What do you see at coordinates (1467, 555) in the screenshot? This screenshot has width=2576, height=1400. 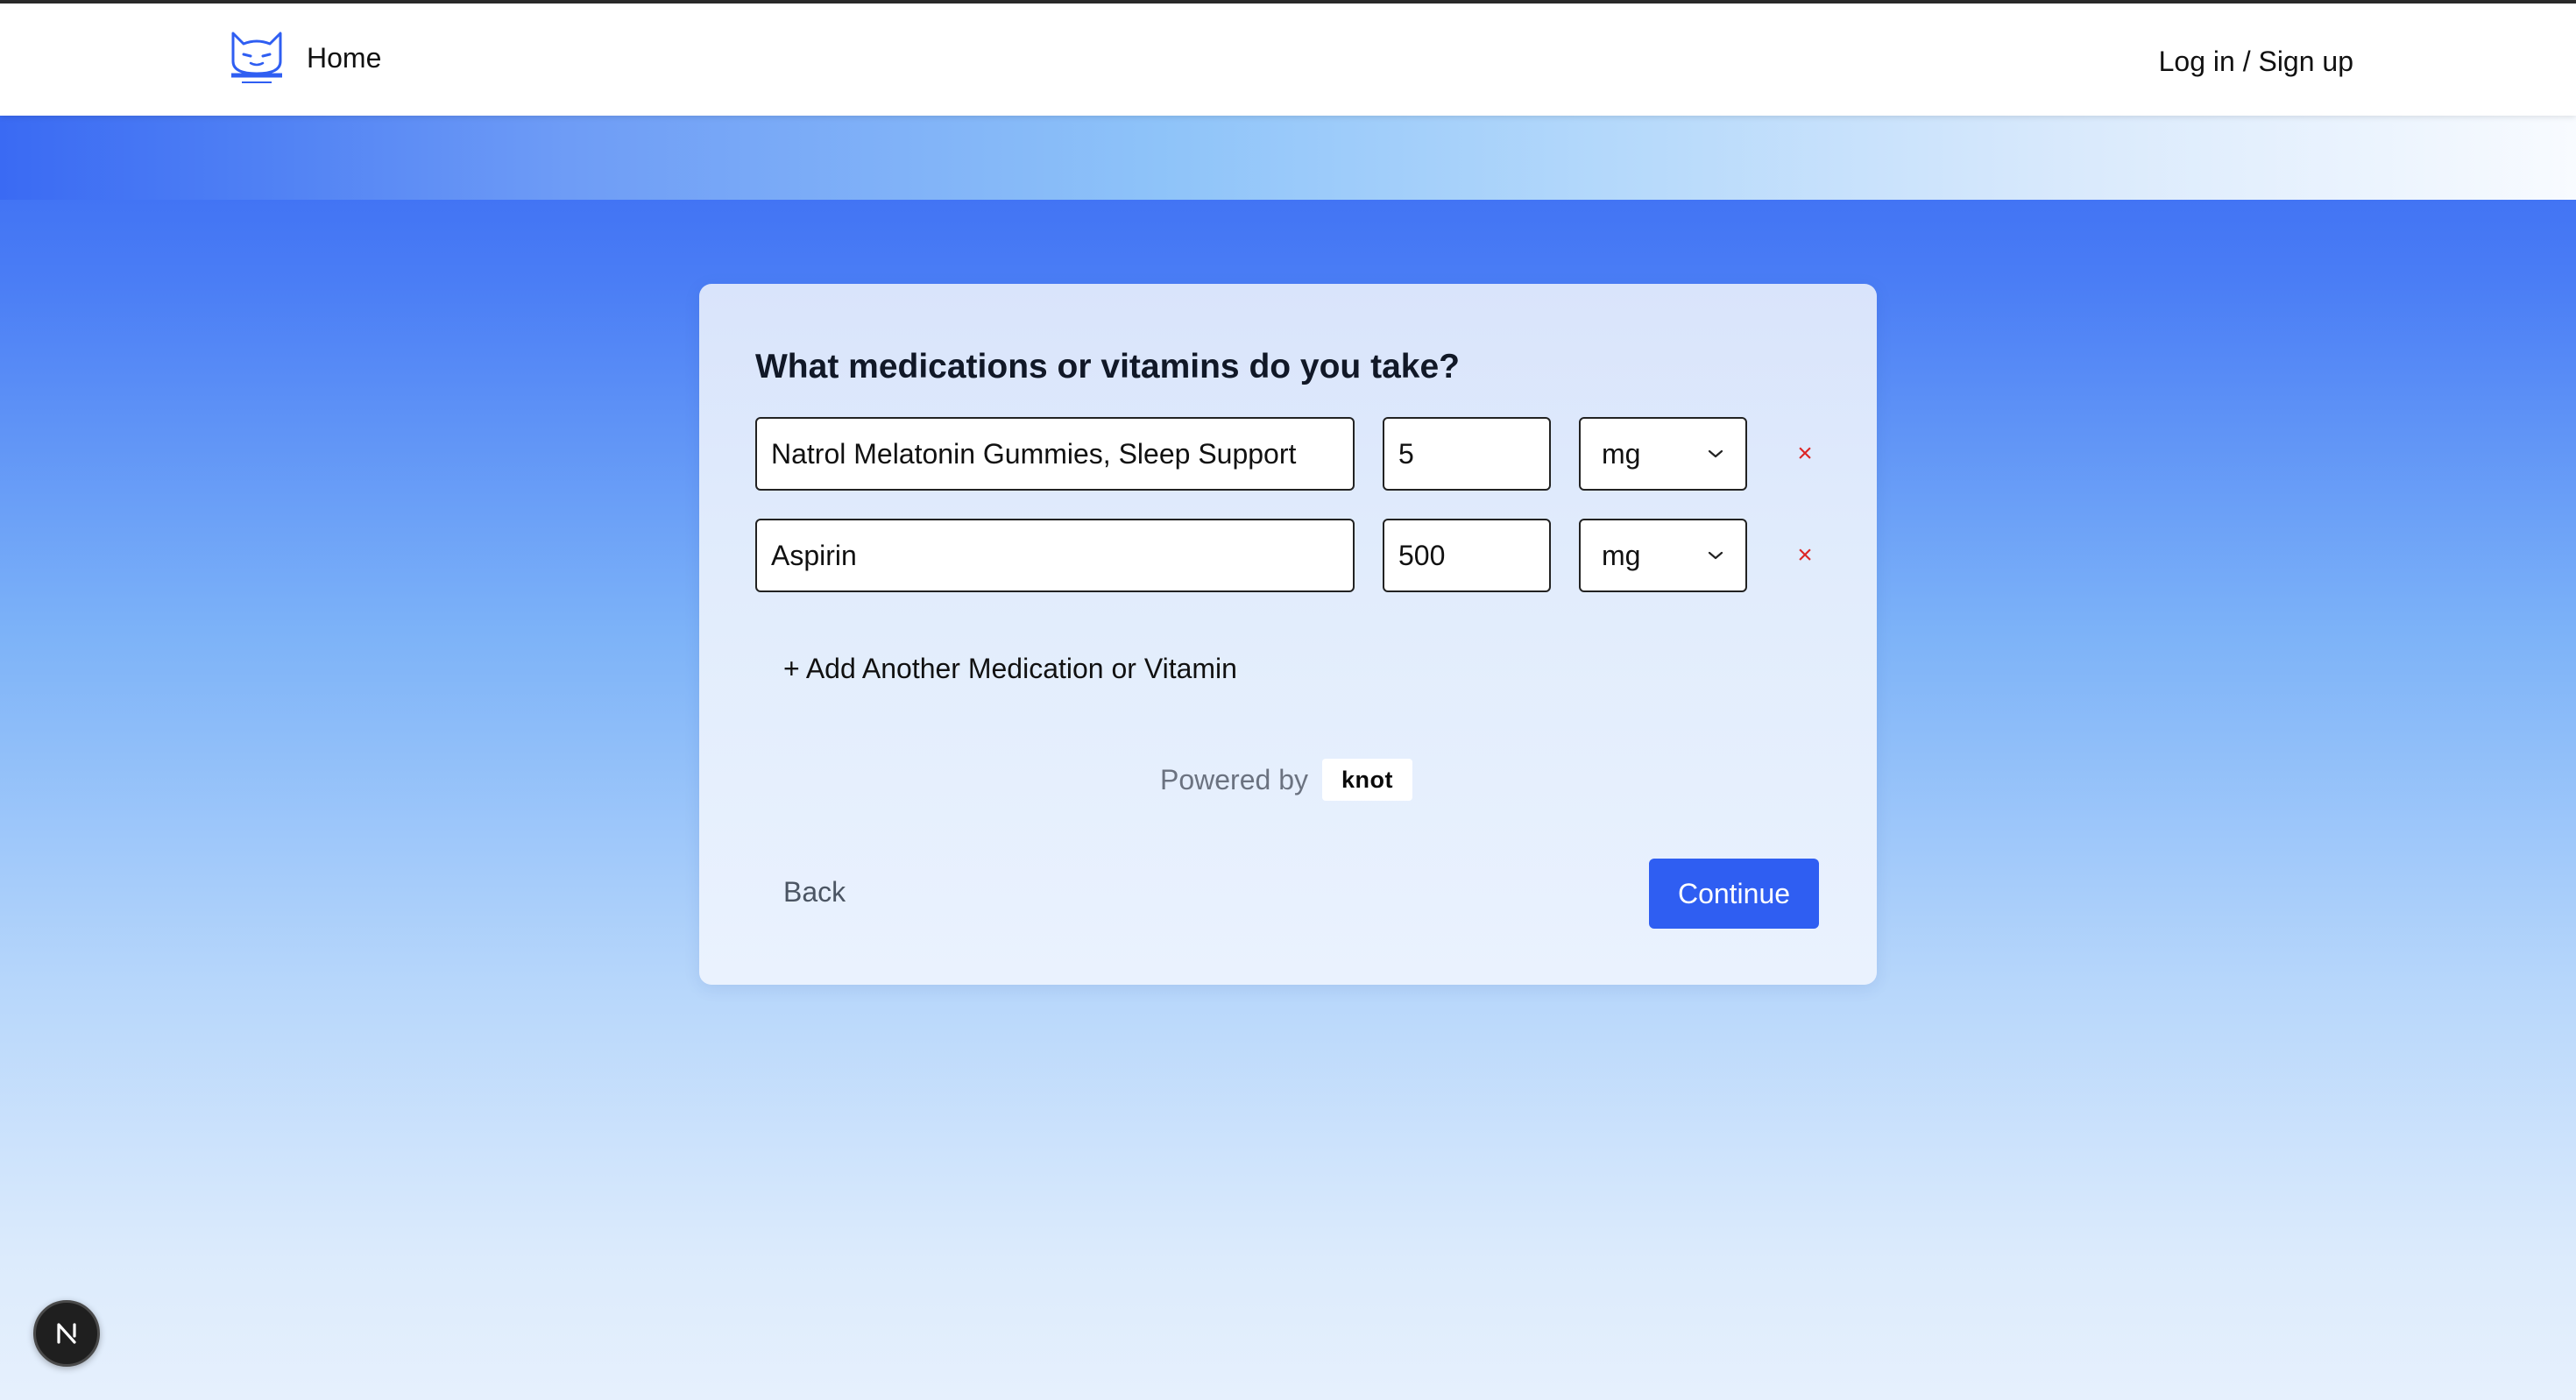 I see `medication-dose-input: 500` at bounding box center [1467, 555].